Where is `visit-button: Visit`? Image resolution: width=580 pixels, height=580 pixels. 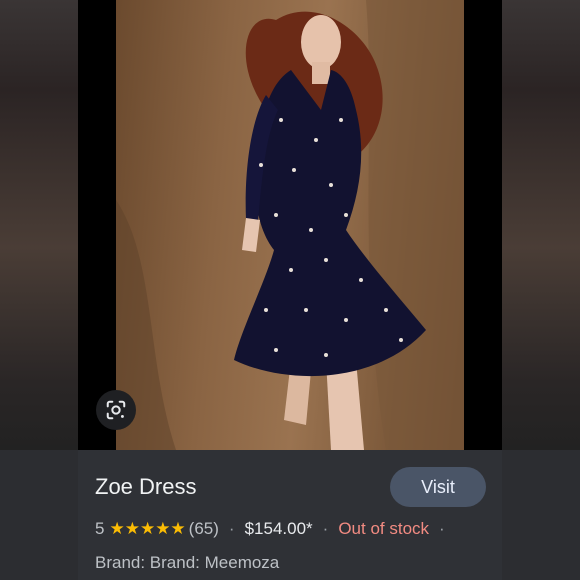 visit-button: Visit is located at coordinates (438, 487).